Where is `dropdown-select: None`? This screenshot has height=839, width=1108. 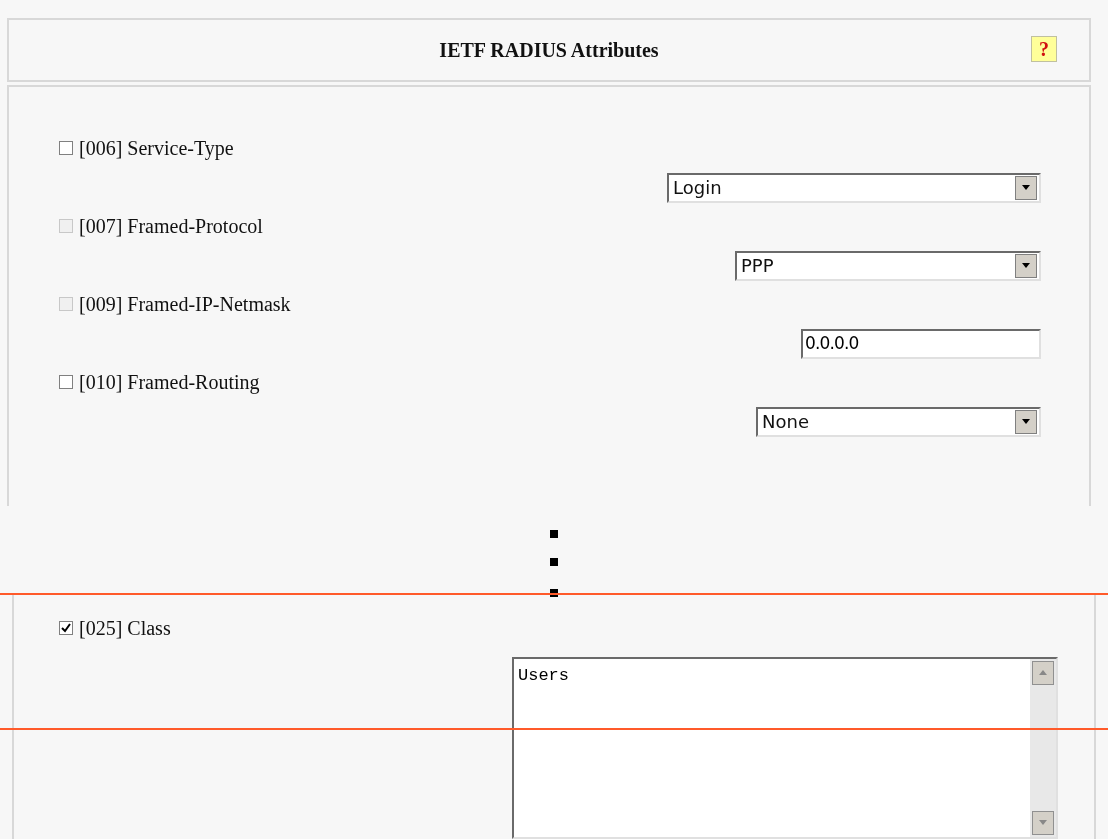 dropdown-select: None is located at coordinates (898, 421).